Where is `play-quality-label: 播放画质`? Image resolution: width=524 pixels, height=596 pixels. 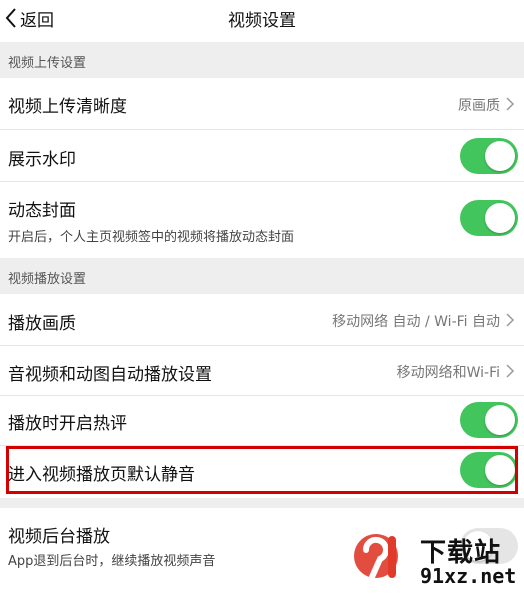 play-quality-label: 播放画质 is located at coordinates (42, 324).